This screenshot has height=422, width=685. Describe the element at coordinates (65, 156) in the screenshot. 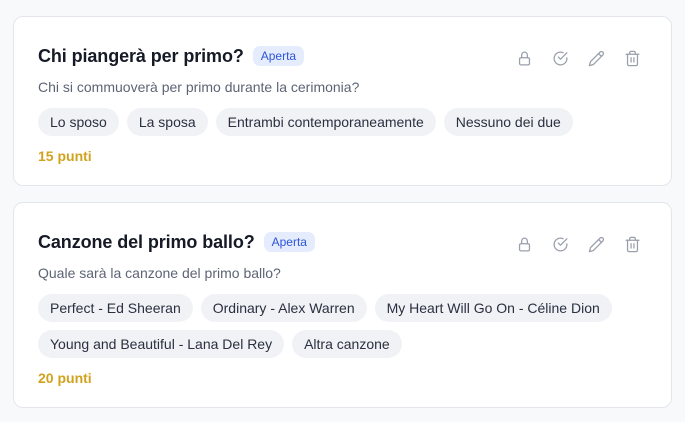

I see `points-label: 15 punti` at that location.